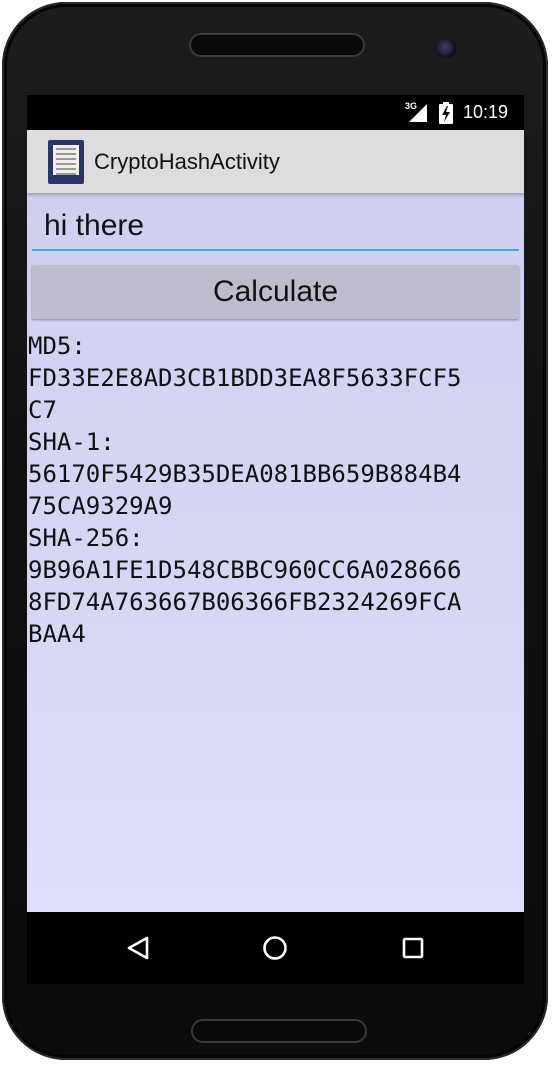  Describe the element at coordinates (486, 112) in the screenshot. I see `status-clock: 10:19` at that location.